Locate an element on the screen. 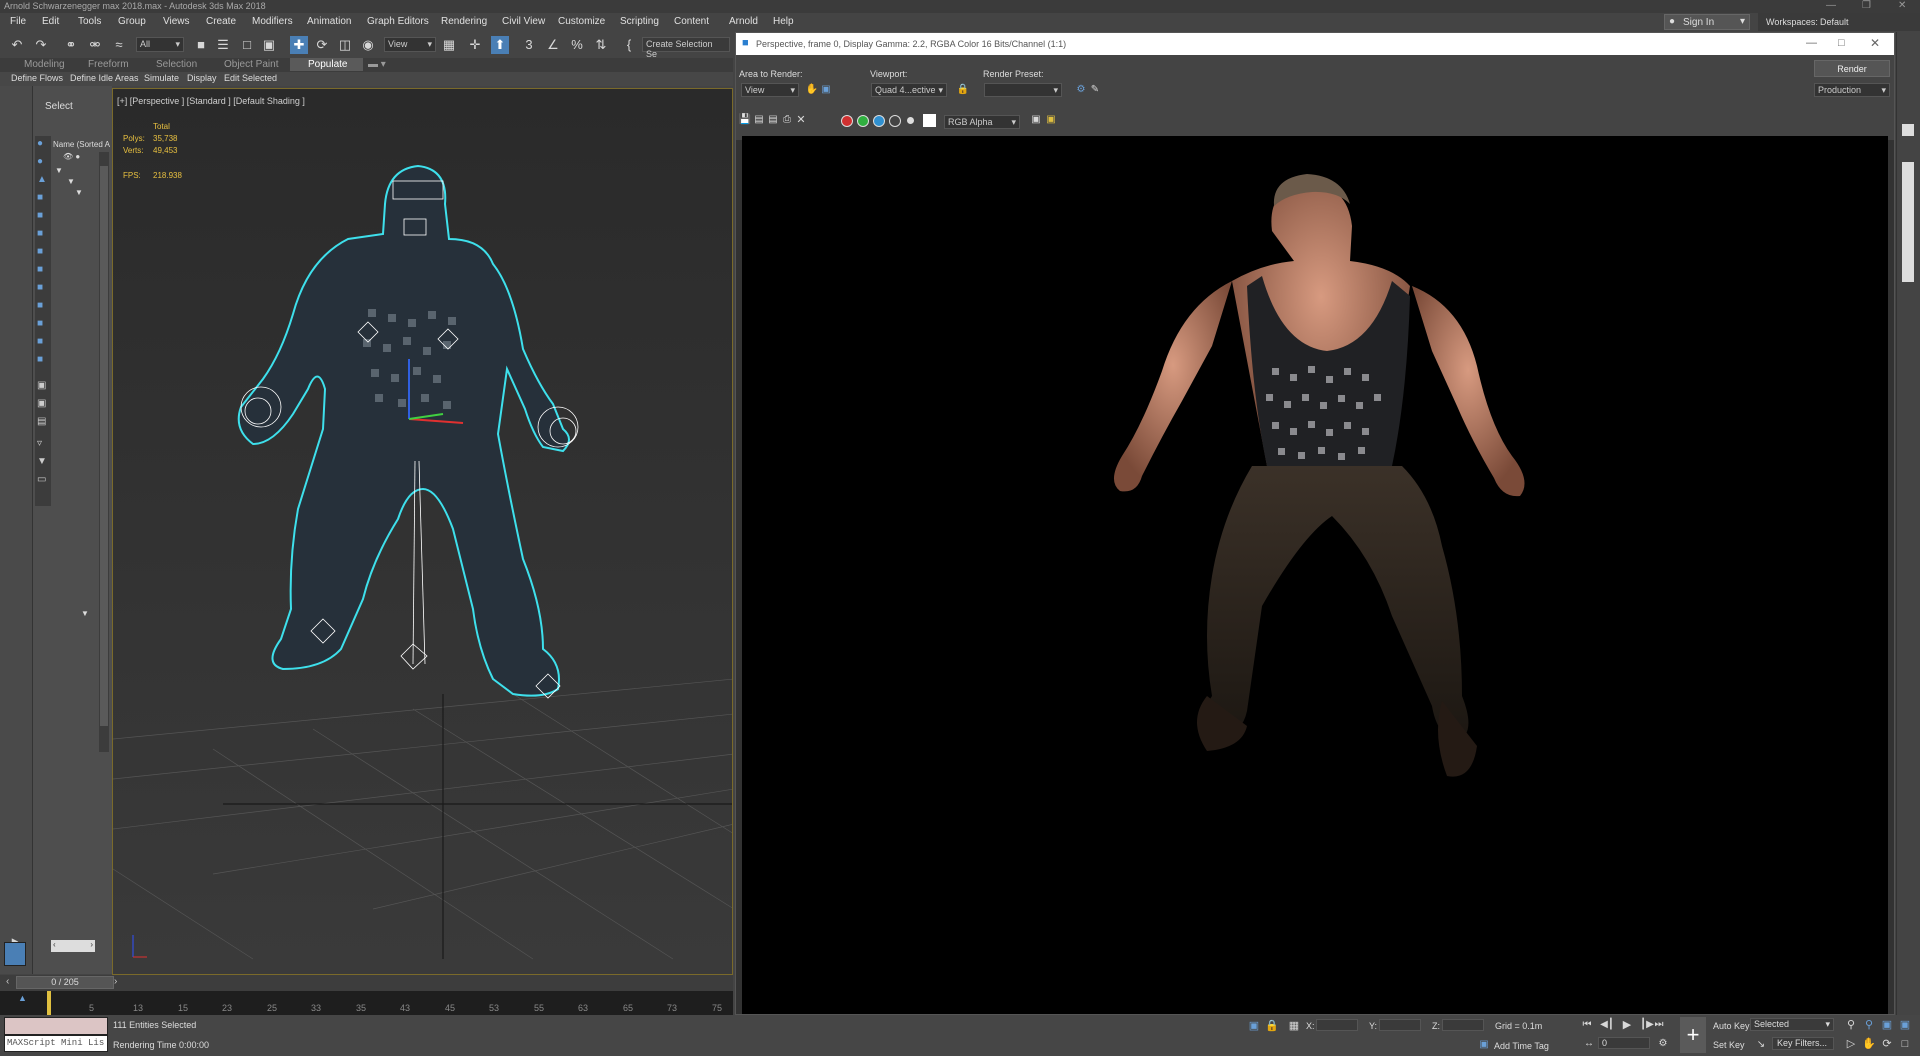 The image size is (1920, 1056). named-selection-dropdown: Create Selection Se is located at coordinates (686, 48).